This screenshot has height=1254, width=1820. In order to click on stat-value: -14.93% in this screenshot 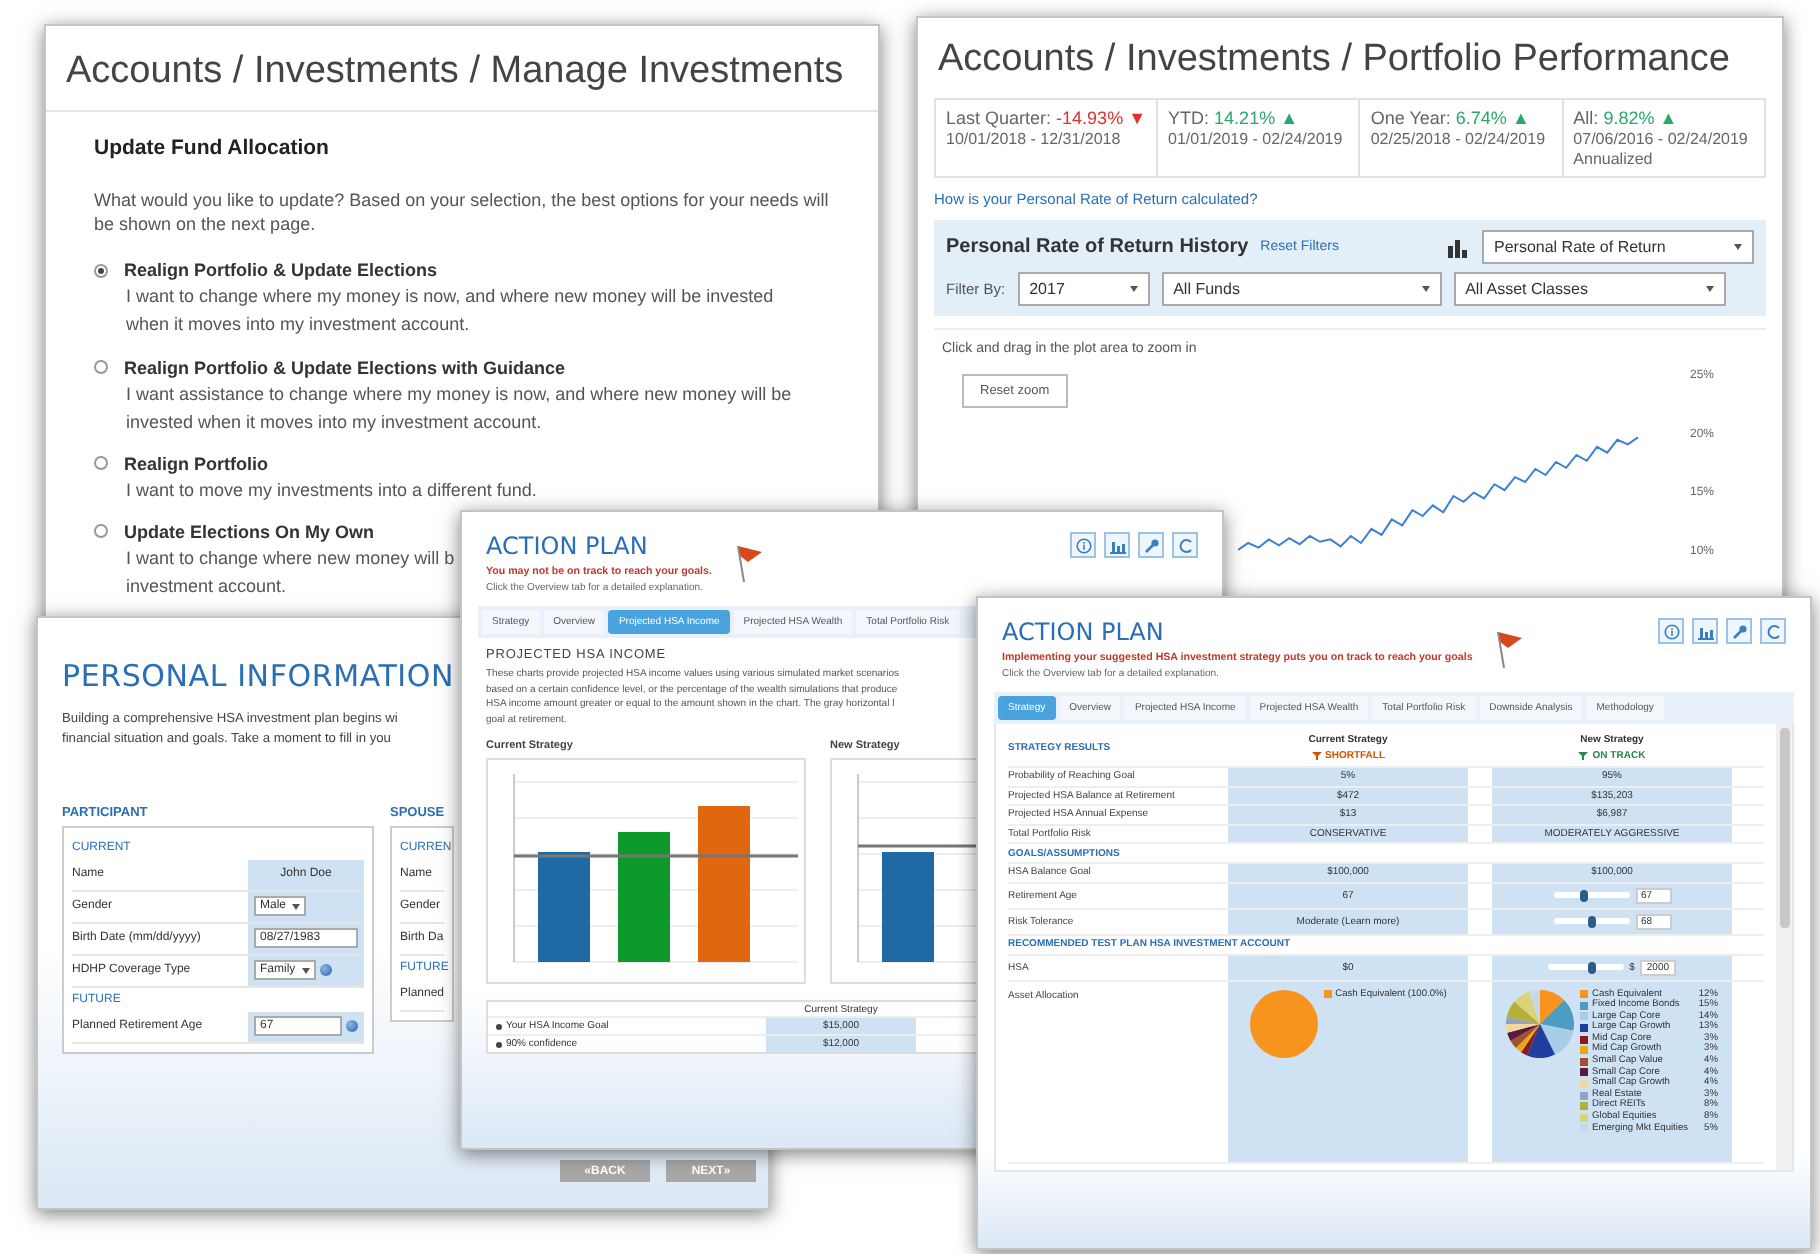, I will do `click(1090, 118)`.